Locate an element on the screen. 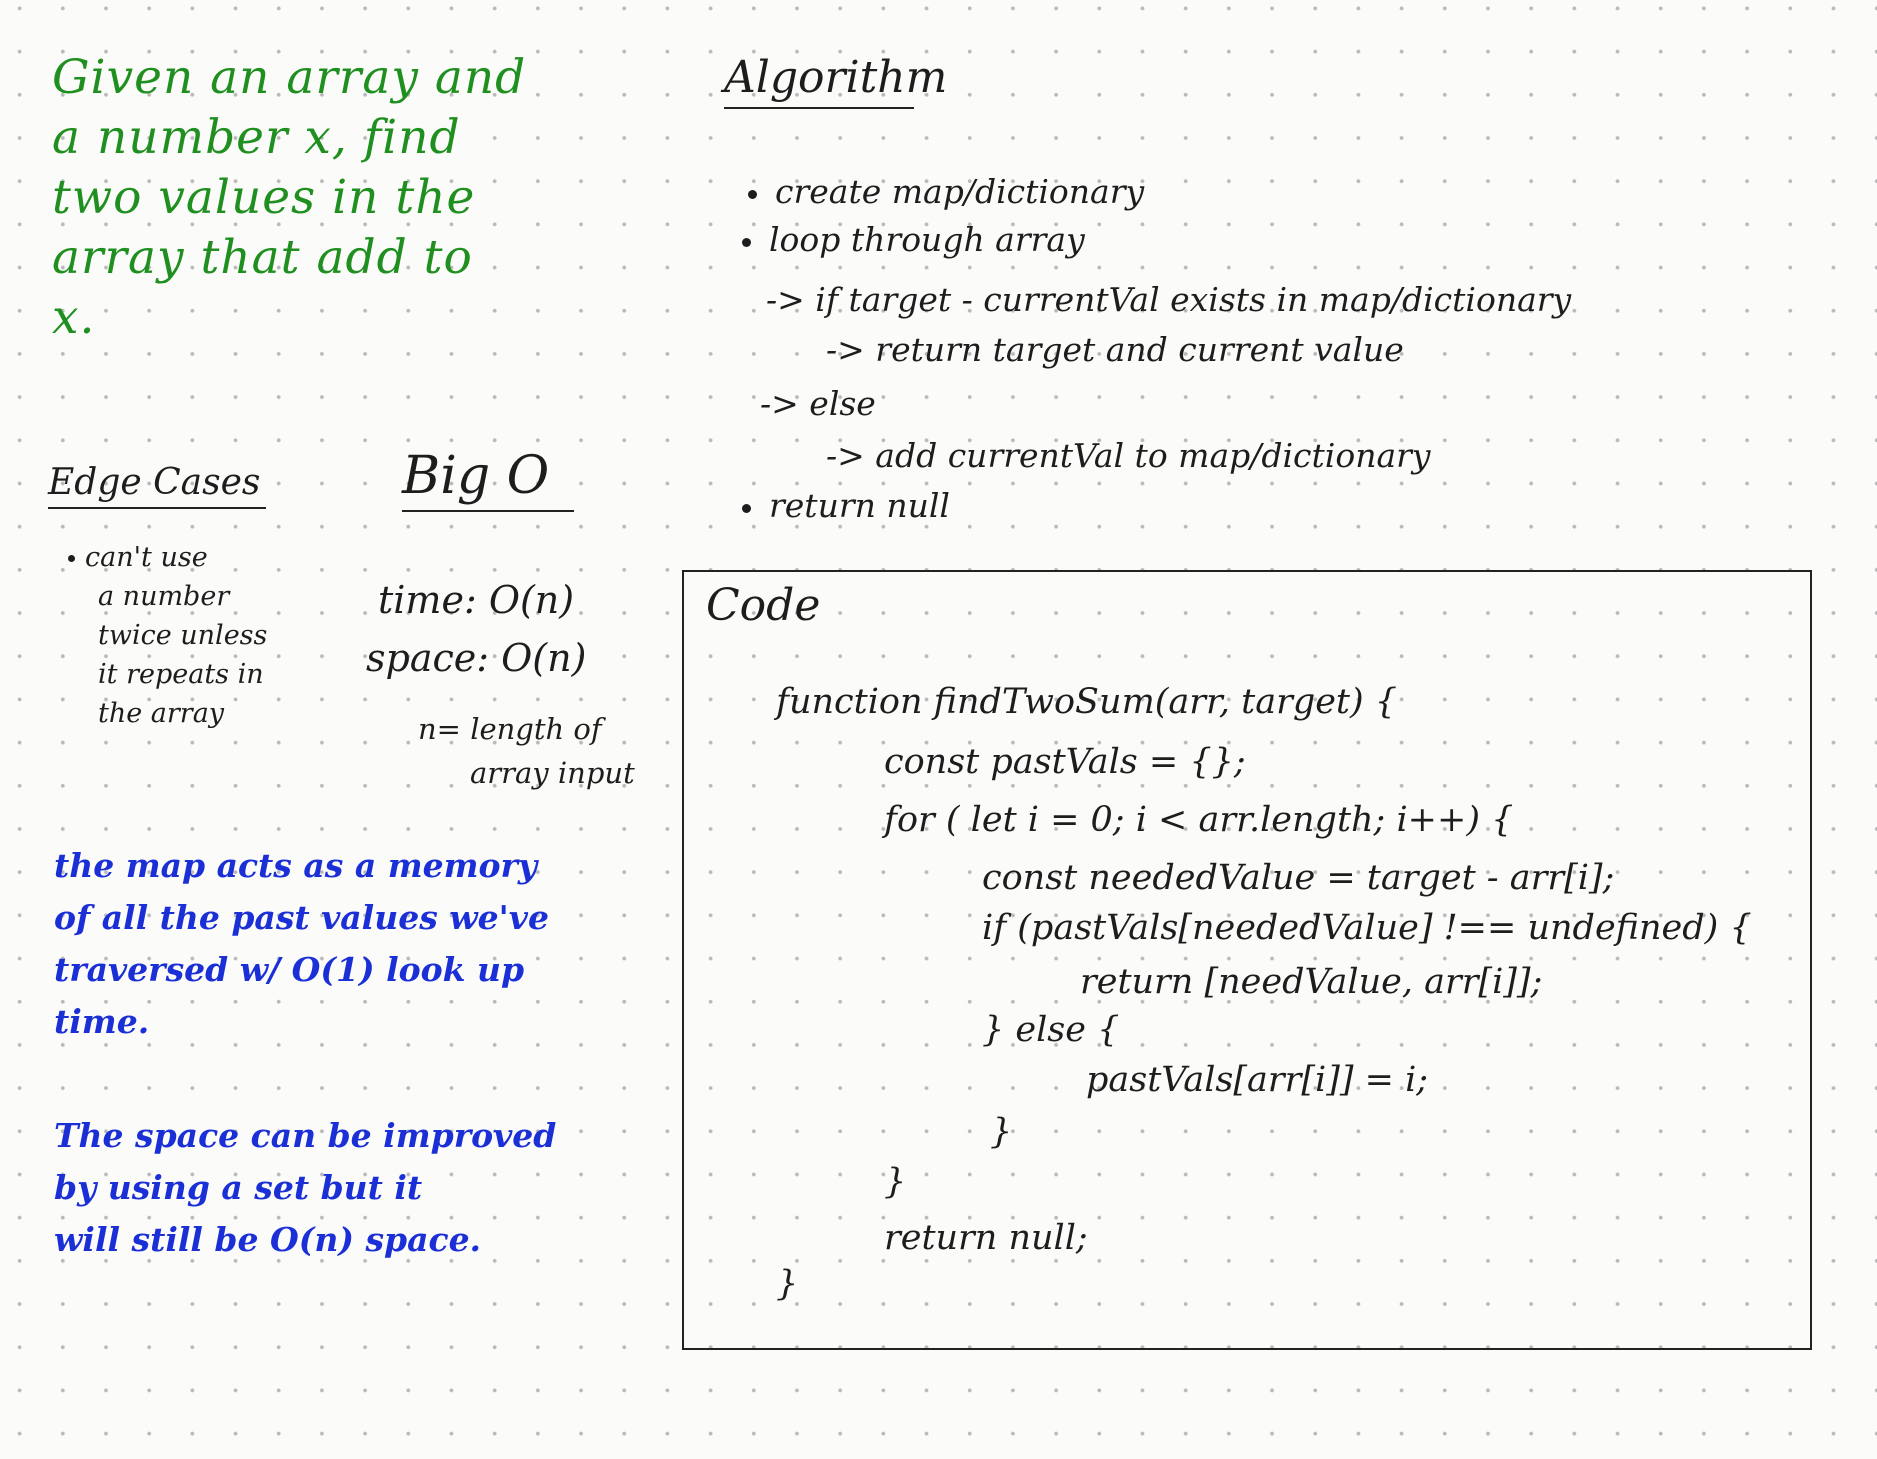 Image resolution: width=1877 pixels, height=1459 pixels. code-line: return null; is located at coordinates (986, 1238).